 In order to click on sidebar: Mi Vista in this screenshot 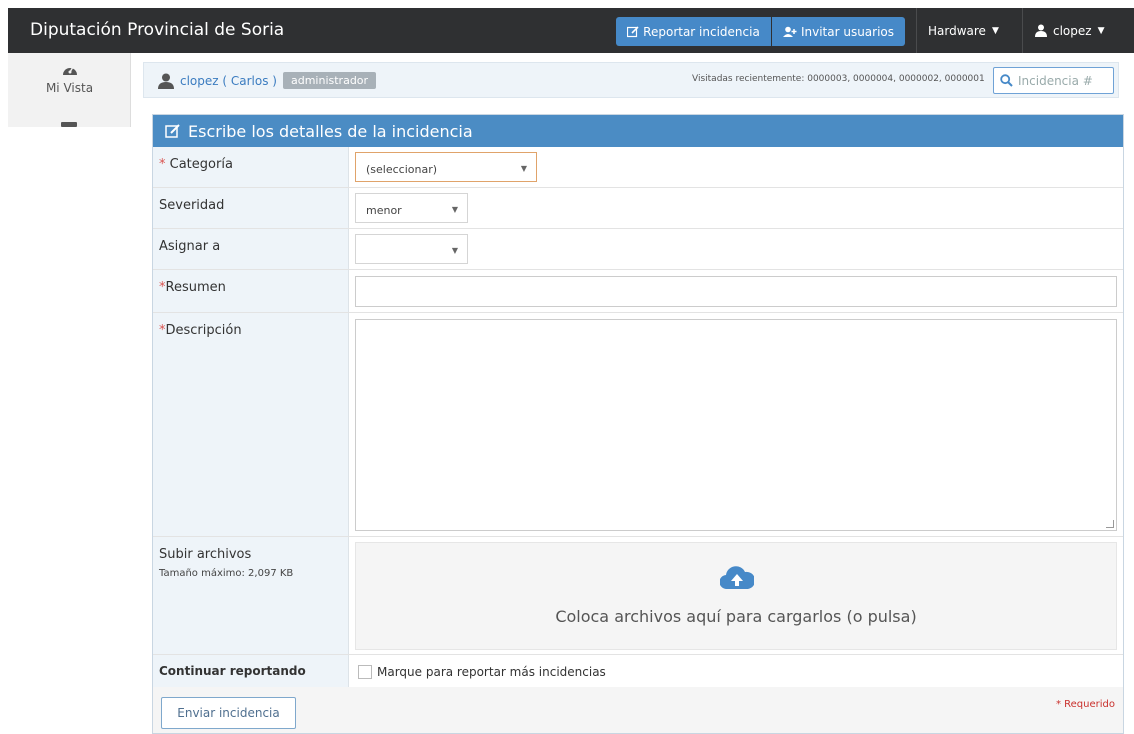, I will do `click(69, 90)`.